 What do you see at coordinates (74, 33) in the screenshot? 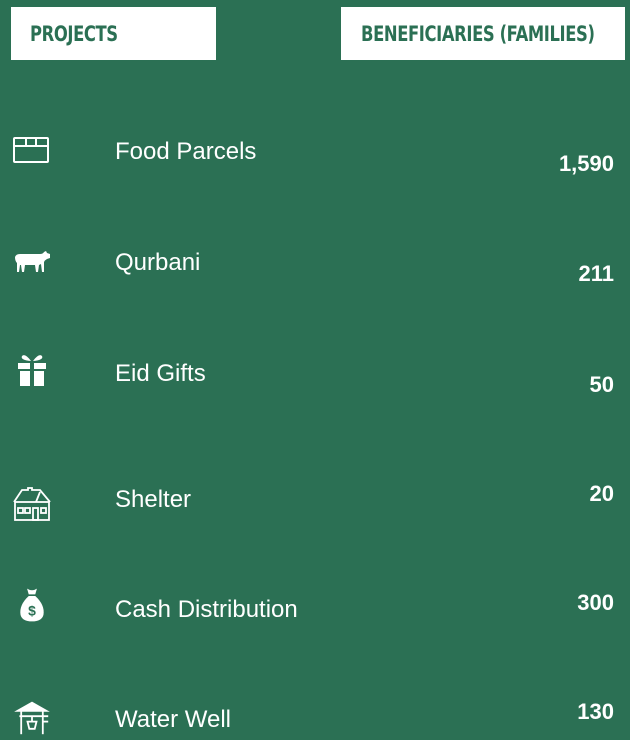
I see `projects-header-label: PROJECTS` at bounding box center [74, 33].